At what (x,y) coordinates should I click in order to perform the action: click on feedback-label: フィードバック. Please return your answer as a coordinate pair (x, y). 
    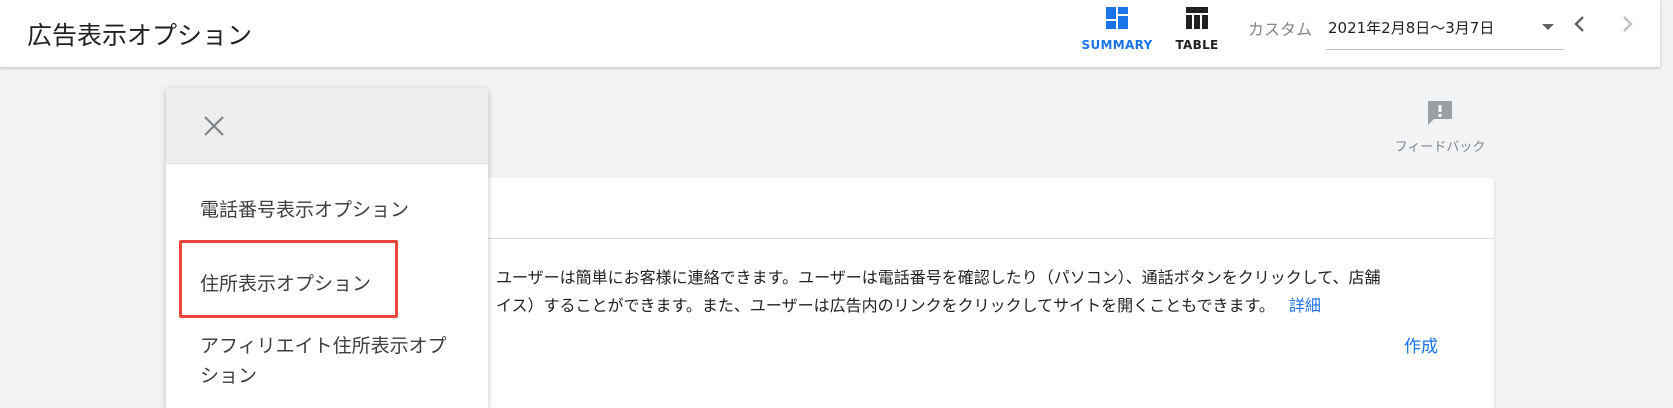
    Looking at the image, I should click on (1440, 147).